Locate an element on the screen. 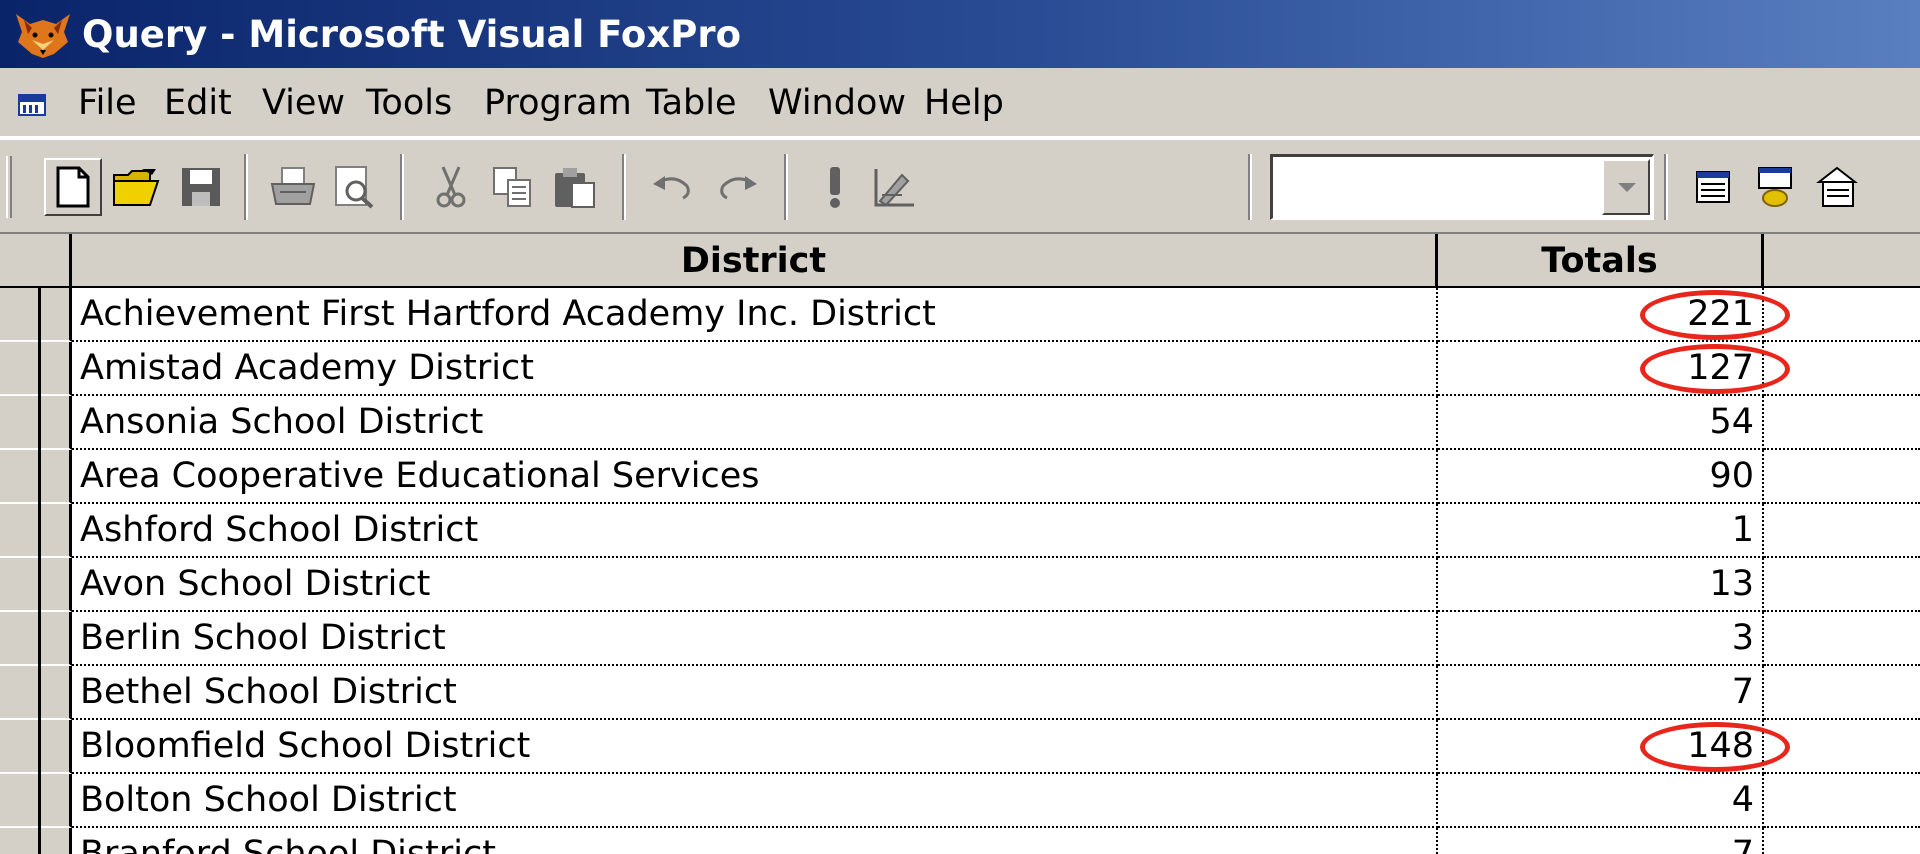 Image resolution: width=1920 pixels, height=854 pixels. totals-cell: 1 is located at coordinates (1601, 531).